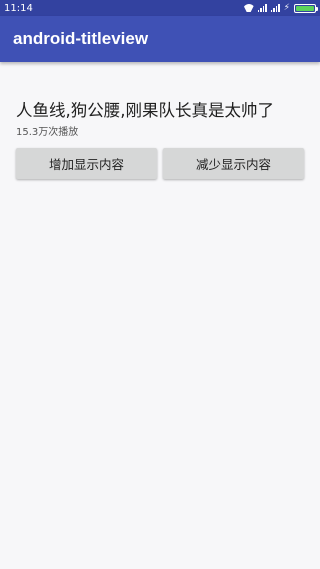  I want to click on signal-icon, so click(262, 8).